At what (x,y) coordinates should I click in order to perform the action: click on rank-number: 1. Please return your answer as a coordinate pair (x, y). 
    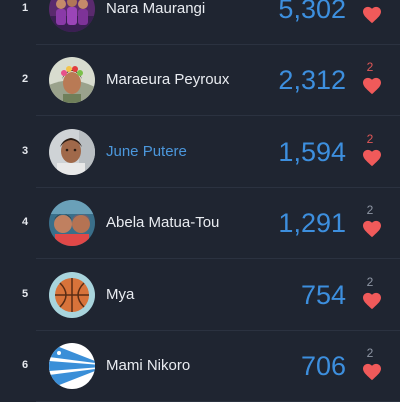
    Looking at the image, I should click on (25, 8).